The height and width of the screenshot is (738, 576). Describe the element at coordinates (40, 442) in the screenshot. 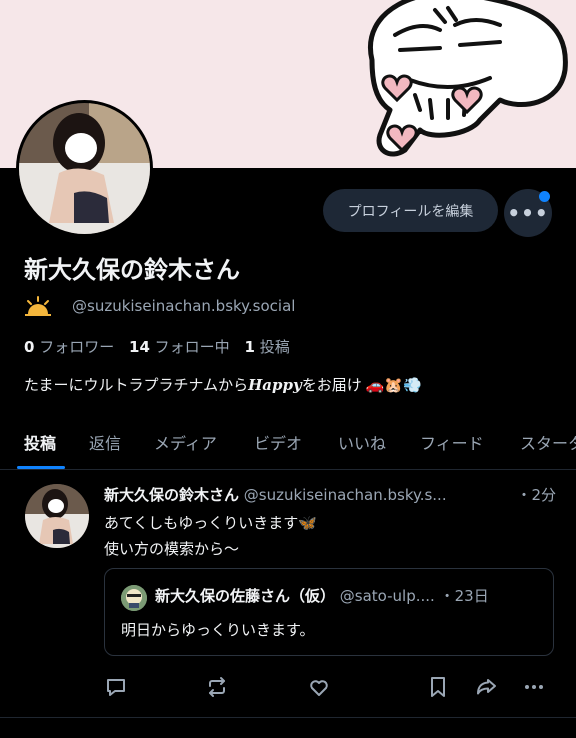

I see `tab-posts: 投稿` at that location.